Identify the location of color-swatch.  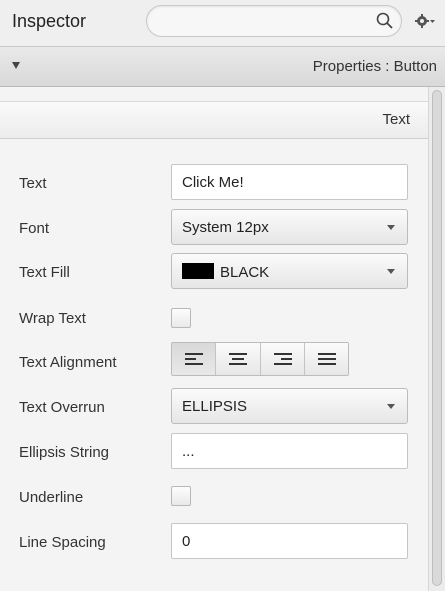
(198, 271).